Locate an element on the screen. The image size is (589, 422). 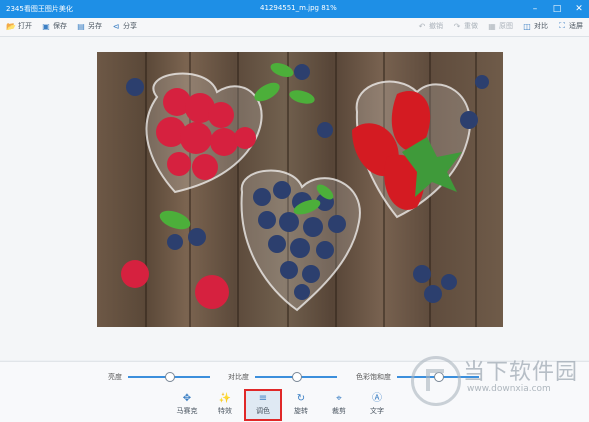
fit-screen-icon: ⛶ is located at coordinates (562, 25).